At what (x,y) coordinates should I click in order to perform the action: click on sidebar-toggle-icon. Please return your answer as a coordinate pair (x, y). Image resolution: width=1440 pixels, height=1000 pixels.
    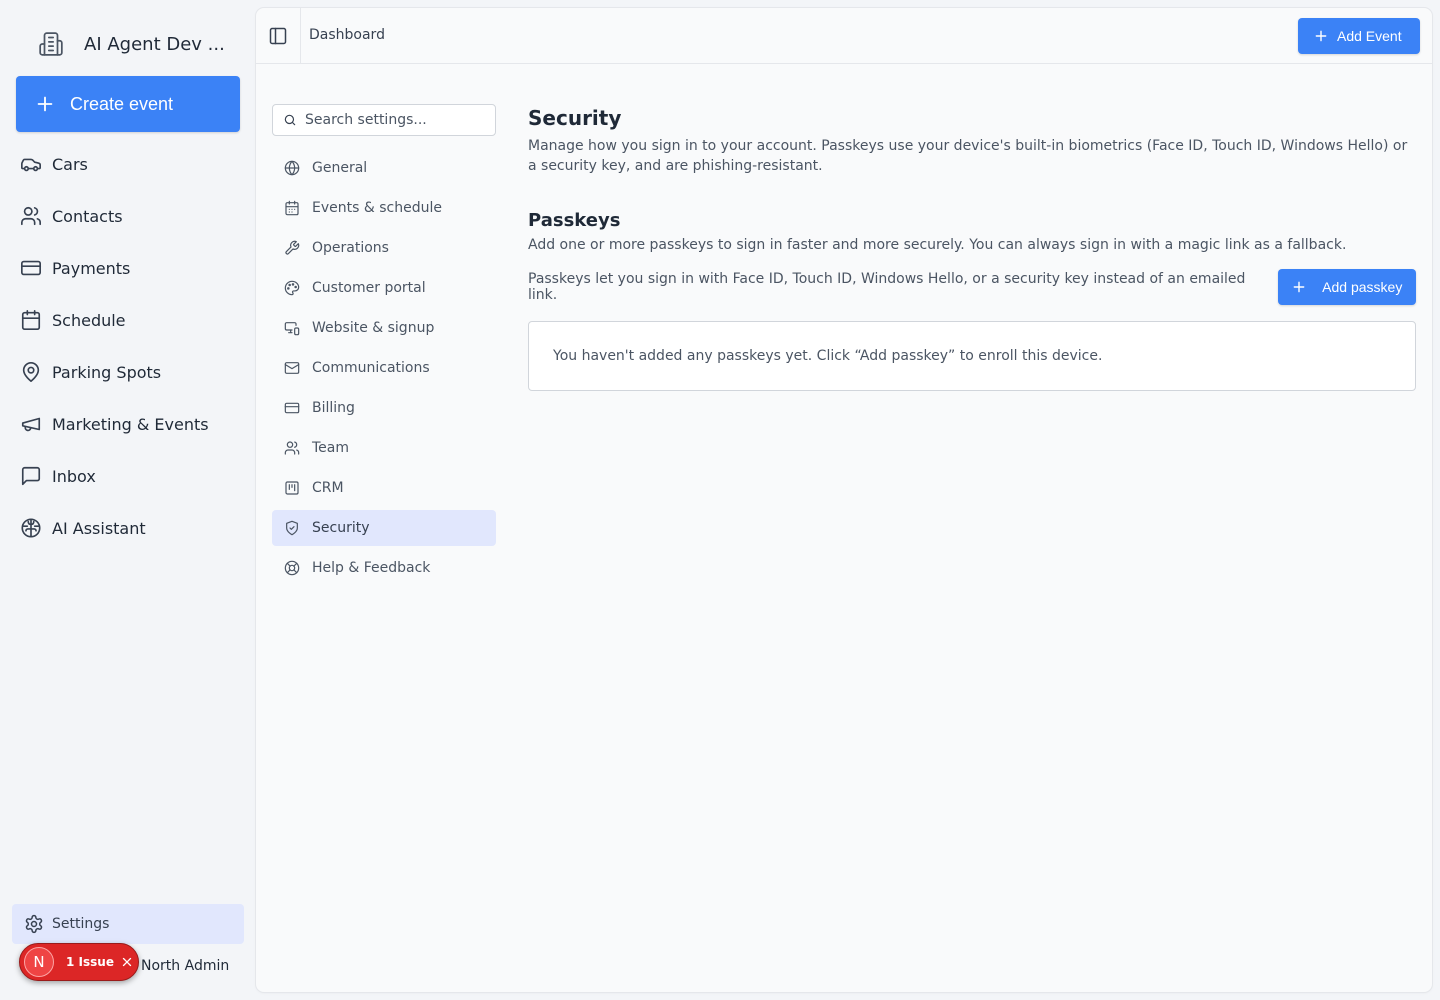
    Looking at the image, I should click on (278, 36).